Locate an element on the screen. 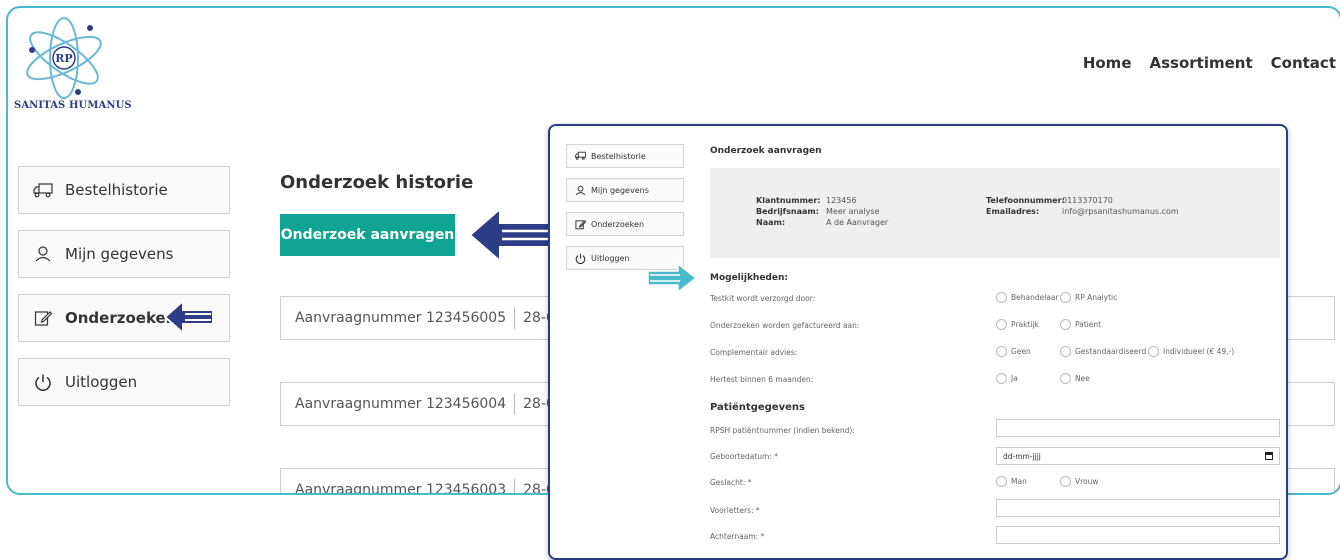 The image size is (1340, 560). logo-icon: RP is located at coordinates (76, 64).